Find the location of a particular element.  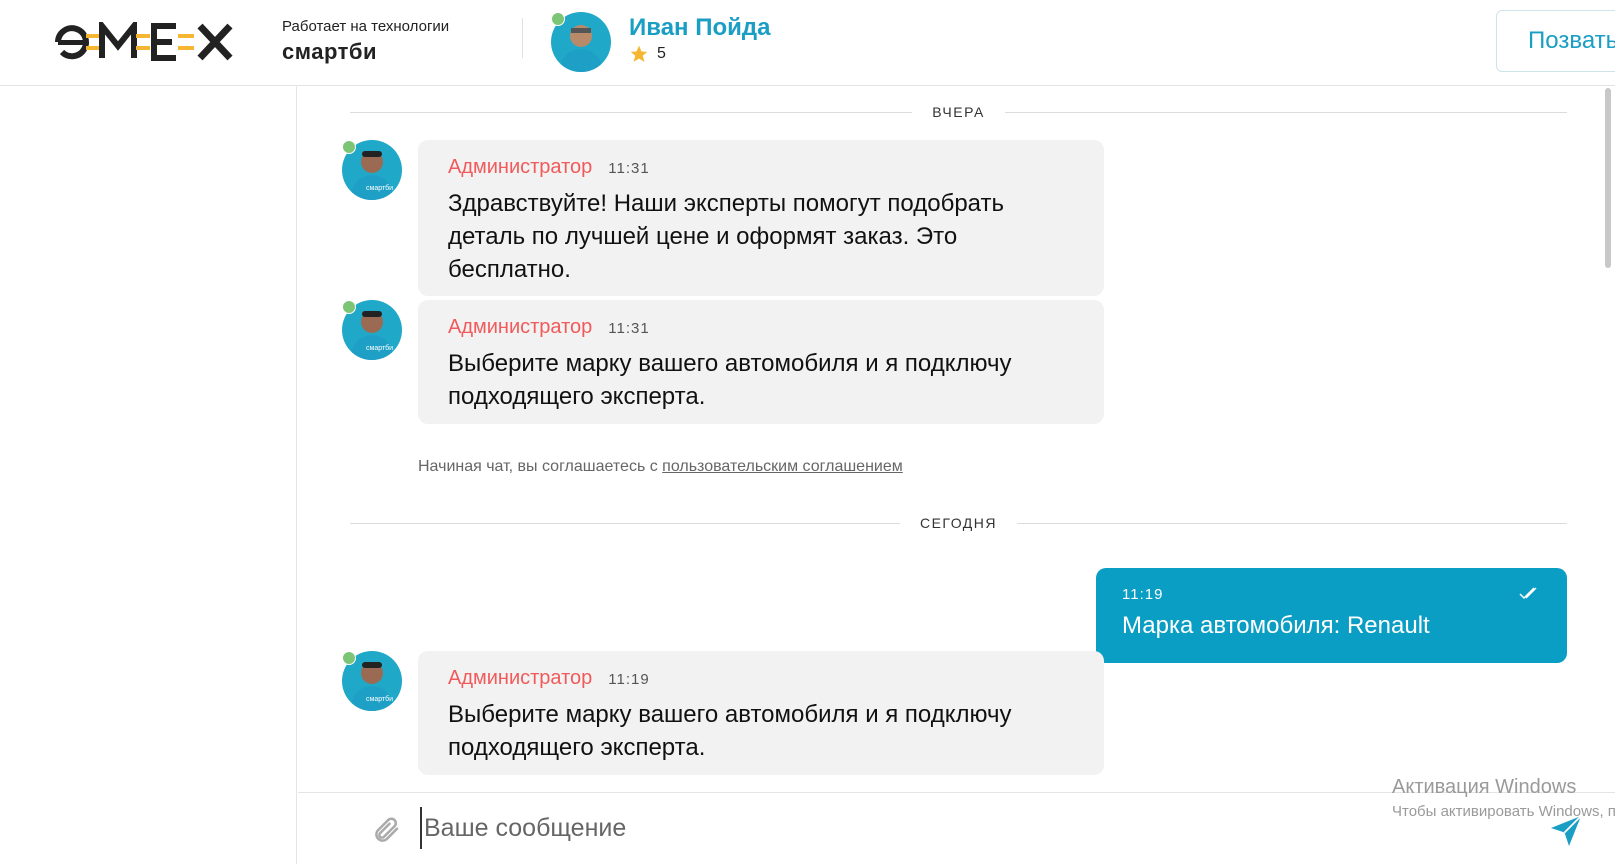

expert-rating: 5 is located at coordinates (647, 54).